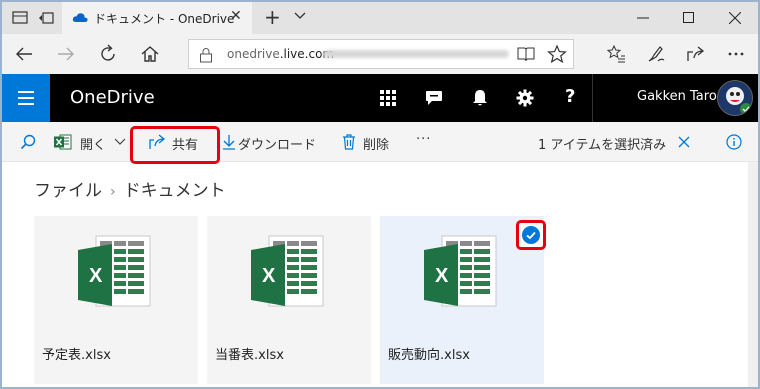 This screenshot has height=389, width=760. Describe the element at coordinates (526, 54) in the screenshot. I see `reading-view-icon` at that location.